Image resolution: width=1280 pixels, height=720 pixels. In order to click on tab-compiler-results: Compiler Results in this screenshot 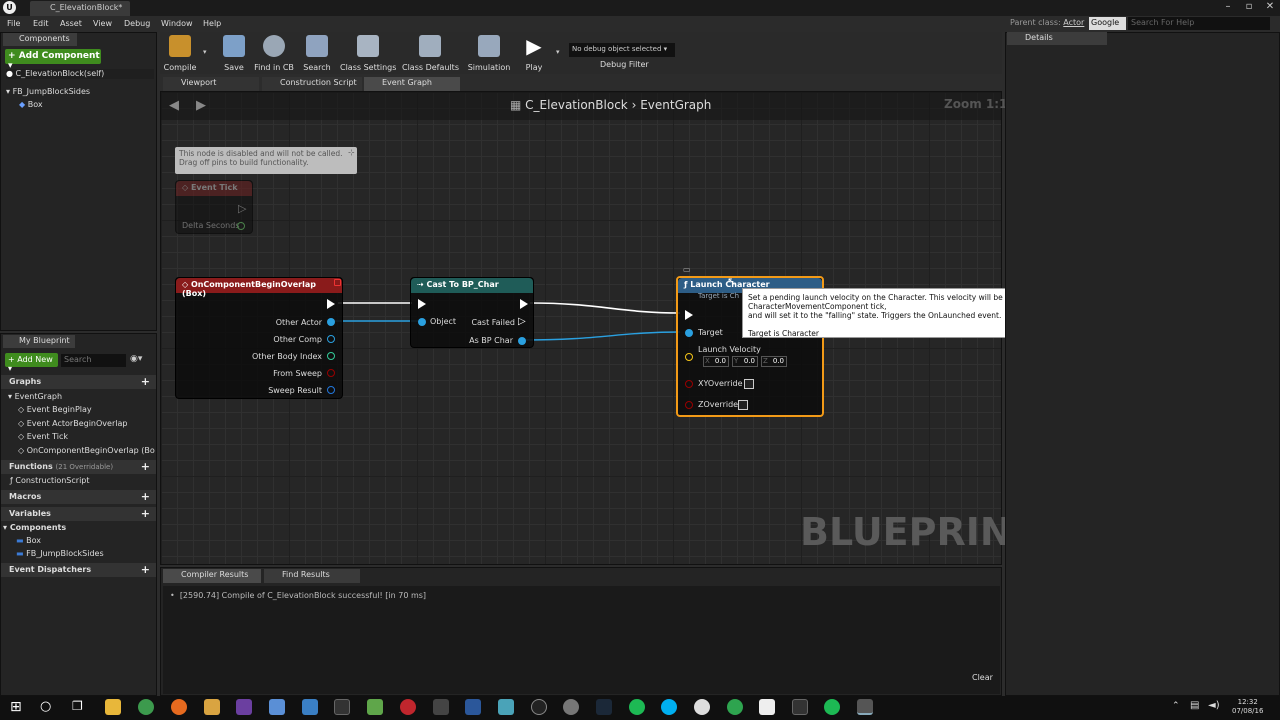, I will do `click(212, 576)`.